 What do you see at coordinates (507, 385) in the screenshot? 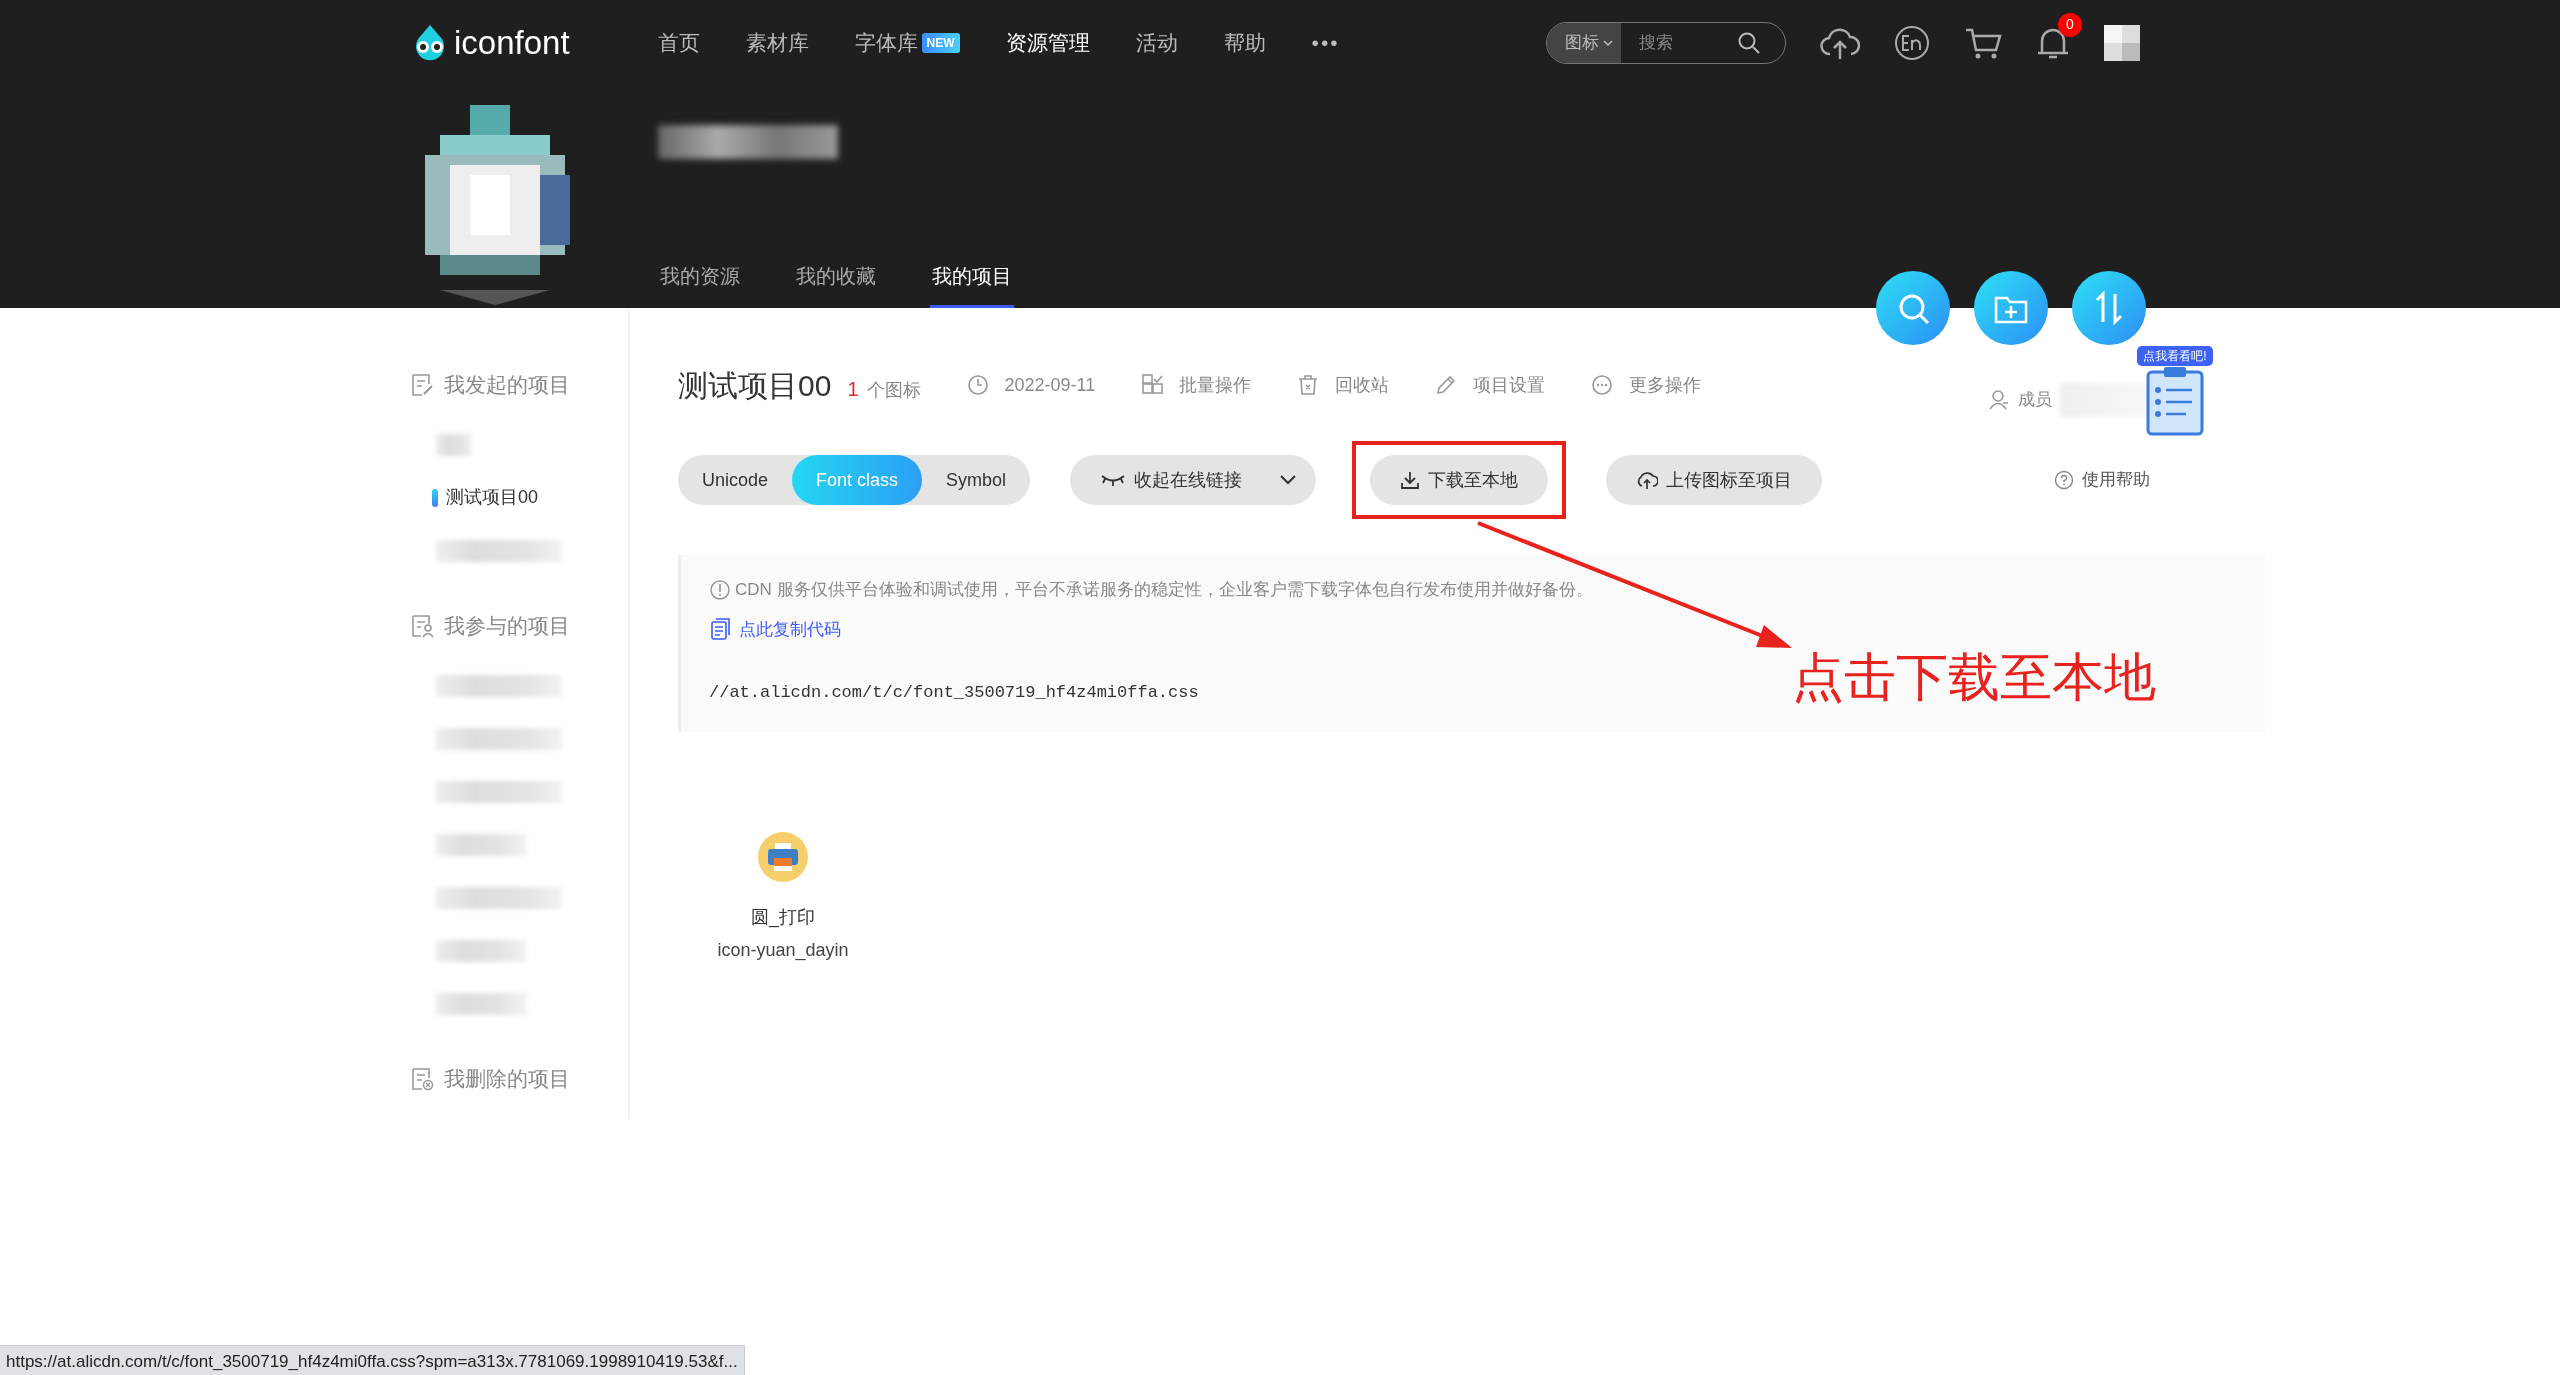
I see `section-title: 我发起的项目` at bounding box center [507, 385].